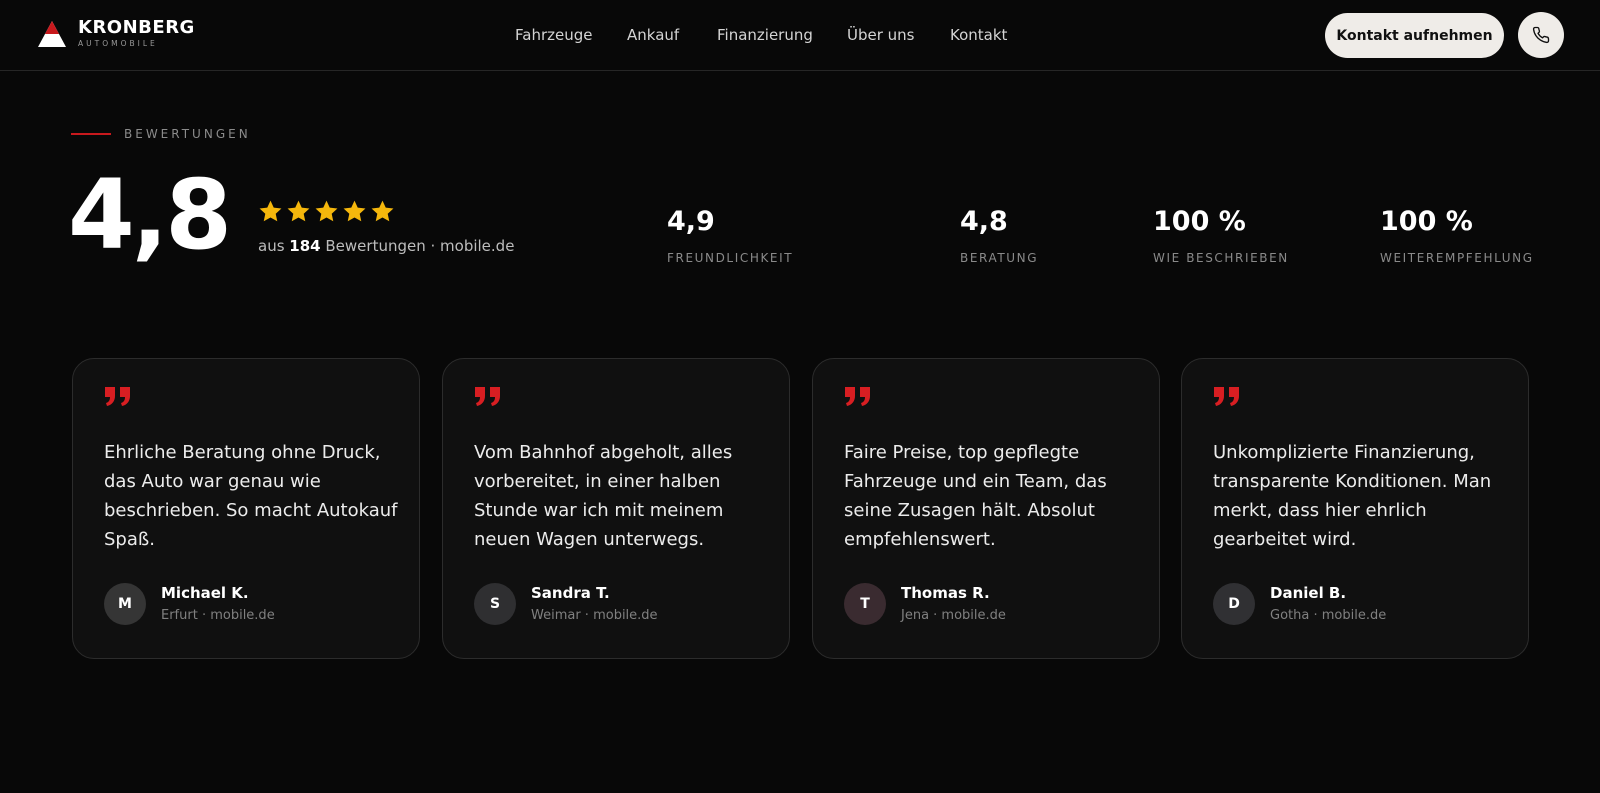 Image resolution: width=1600 pixels, height=793 pixels. I want to click on rating-sub-prefix: aus, so click(271, 246).